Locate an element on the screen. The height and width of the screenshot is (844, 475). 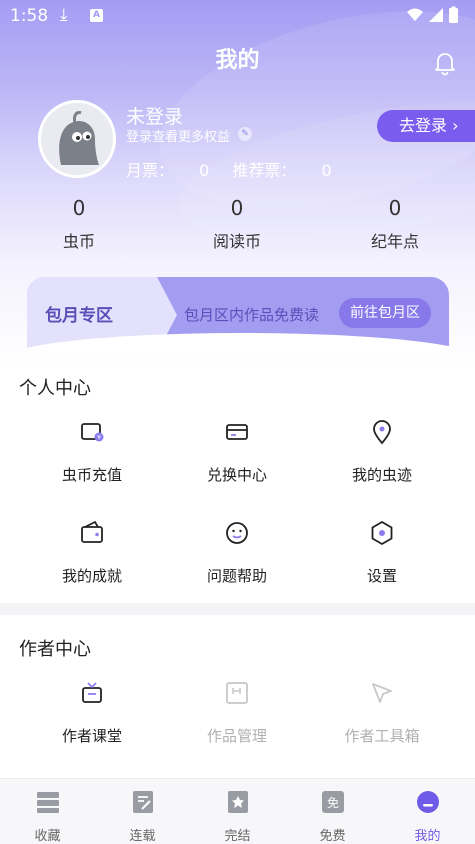
grid-label: 作品管理 is located at coordinates (236, 736).